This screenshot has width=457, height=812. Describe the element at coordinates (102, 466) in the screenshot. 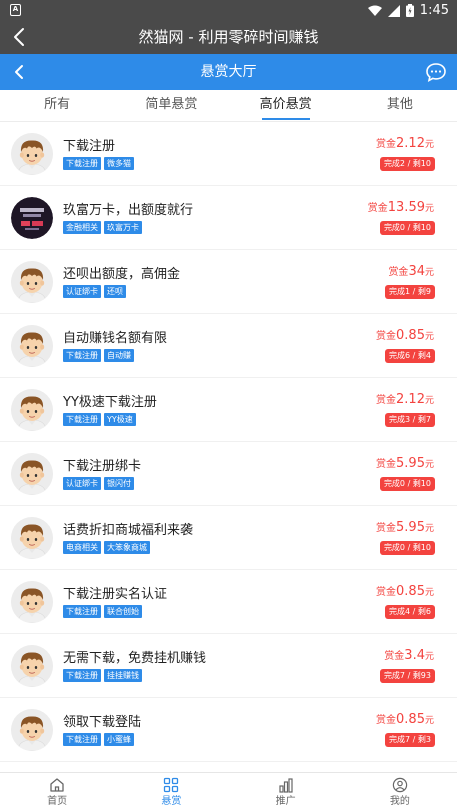

I see `task-title: 下载注册绑卡` at that location.